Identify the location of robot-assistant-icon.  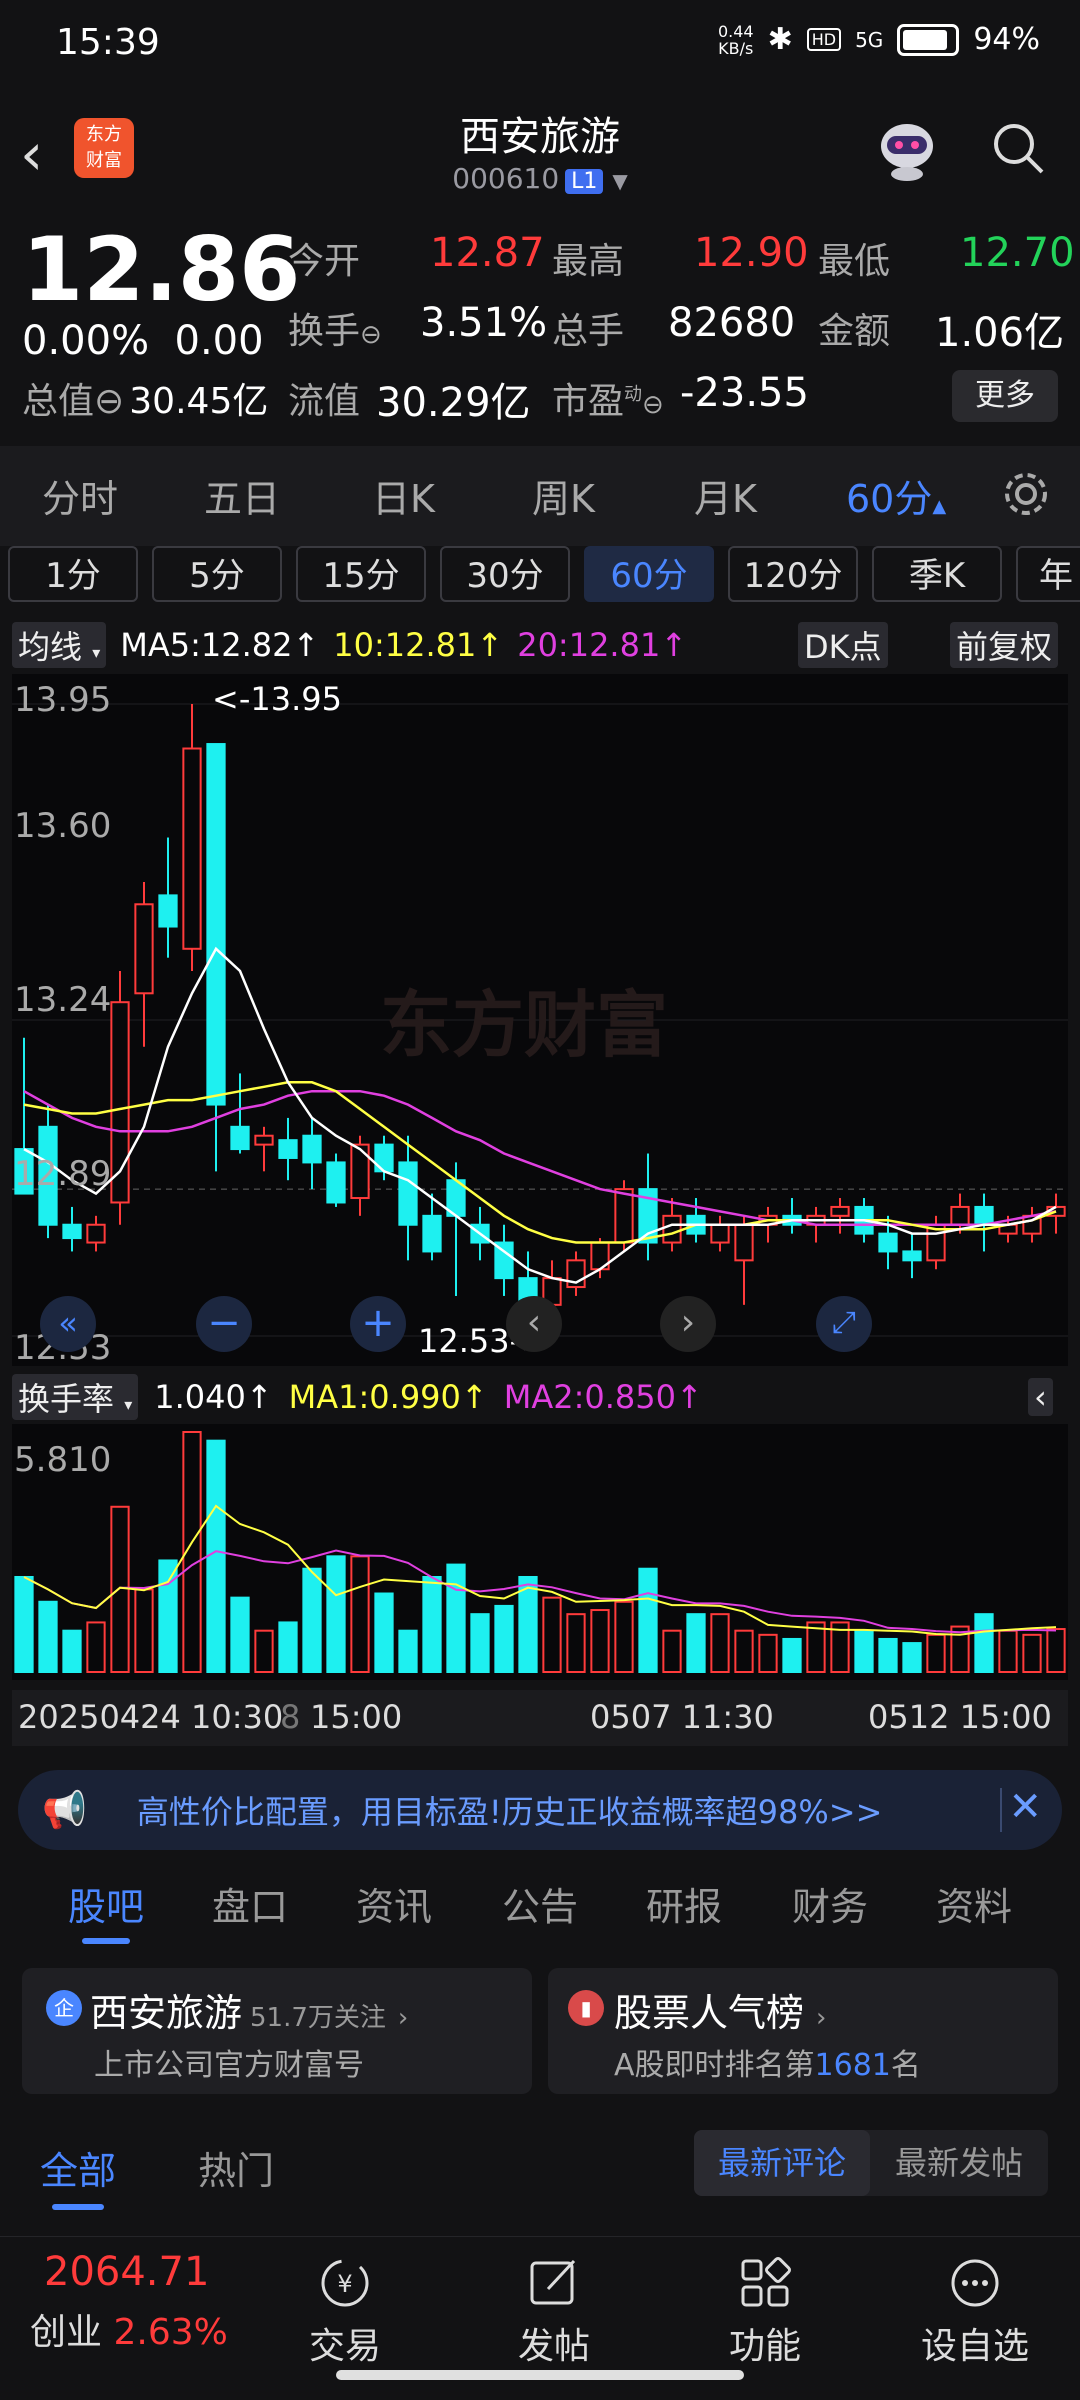
(907, 149).